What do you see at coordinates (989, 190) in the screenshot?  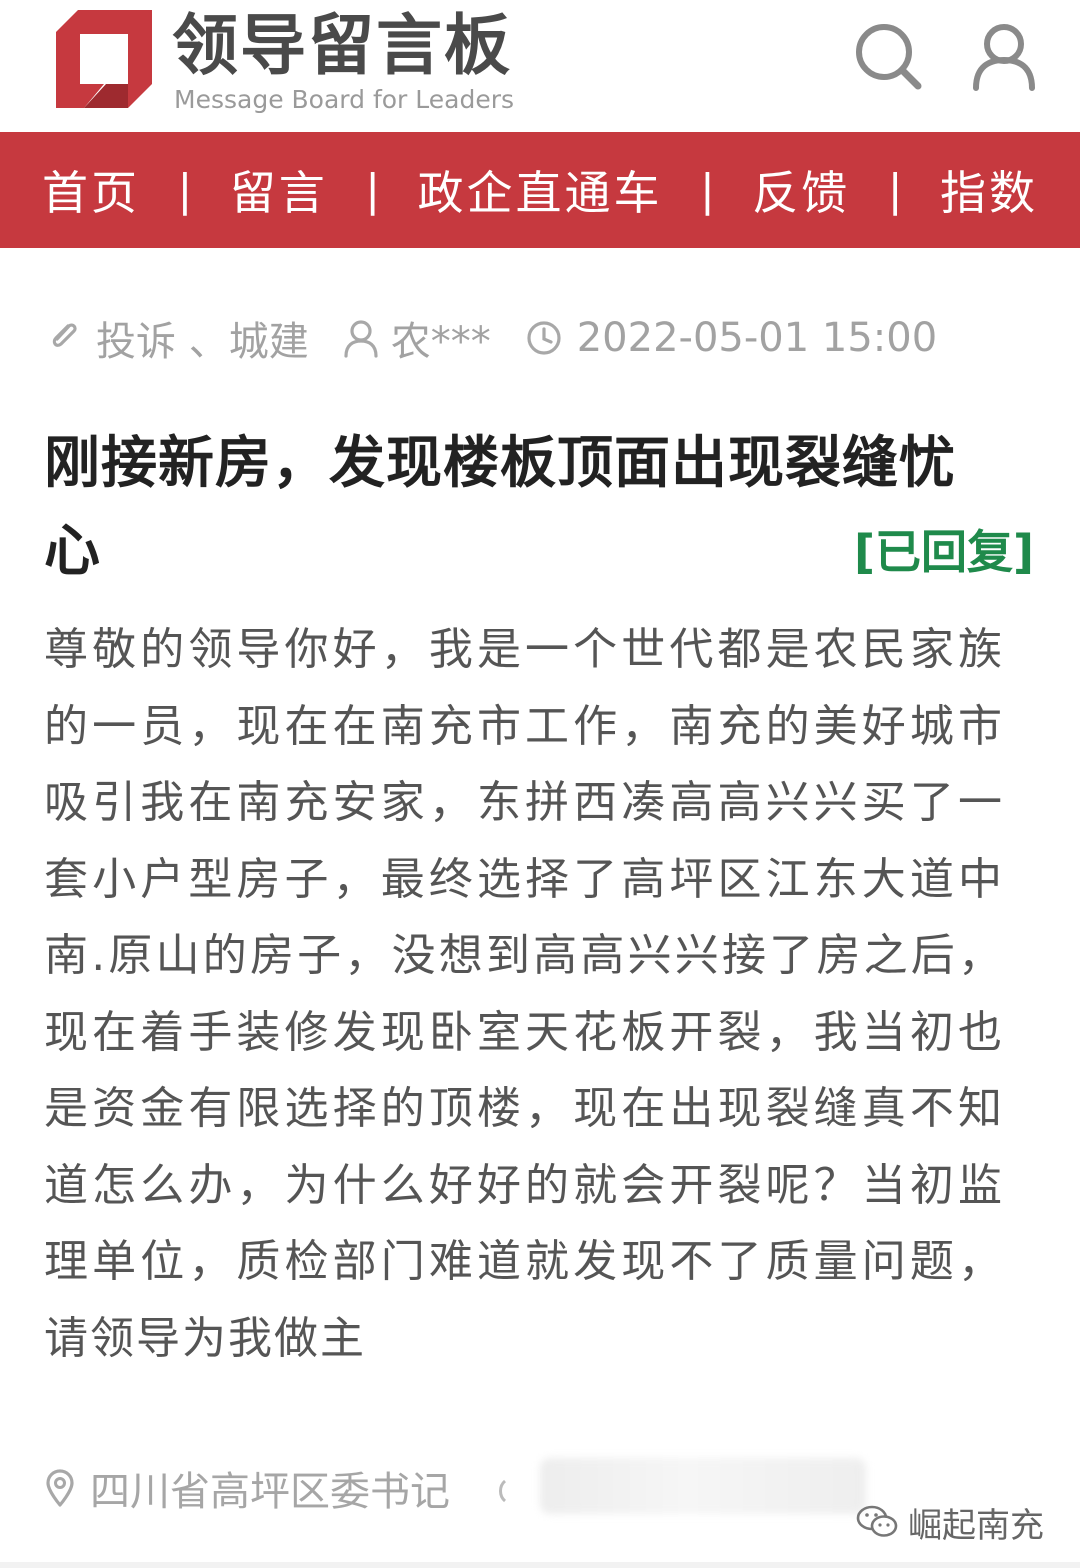 I see `nav-item-index: 指数` at bounding box center [989, 190].